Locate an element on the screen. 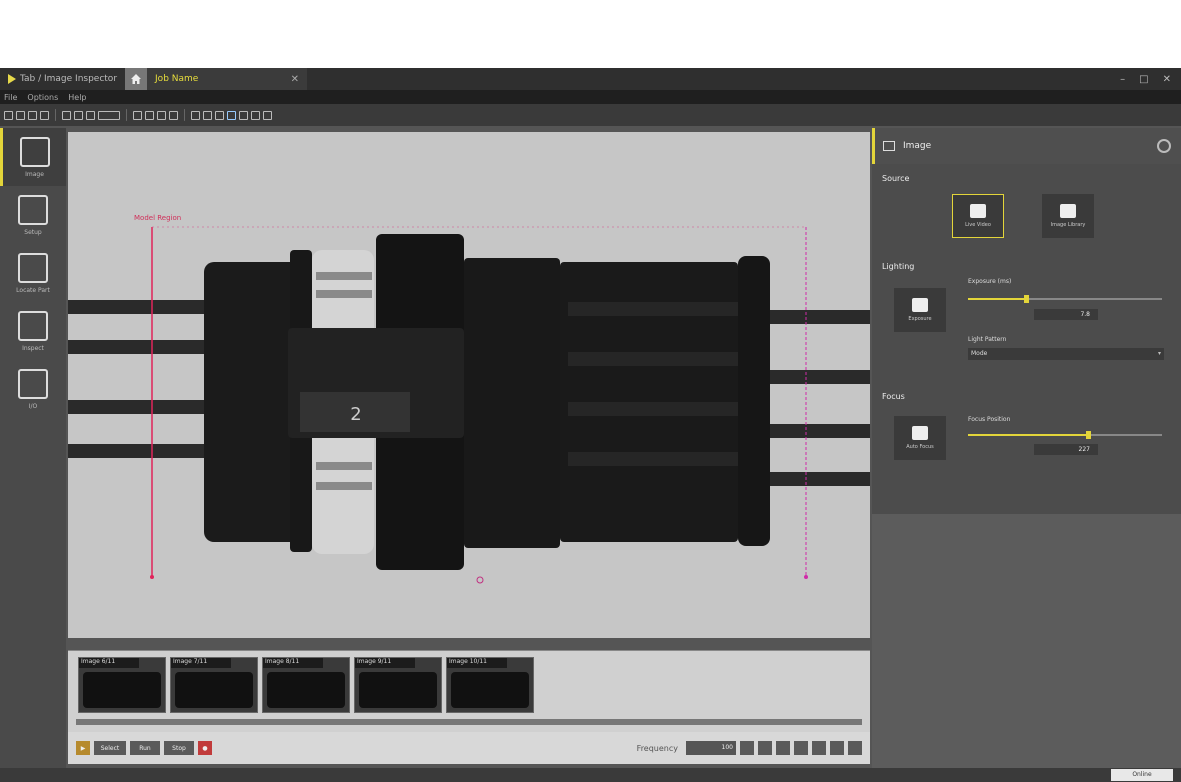 This screenshot has width=1181, height=782. auto-focus-button: Auto Focus is located at coordinates (920, 438).